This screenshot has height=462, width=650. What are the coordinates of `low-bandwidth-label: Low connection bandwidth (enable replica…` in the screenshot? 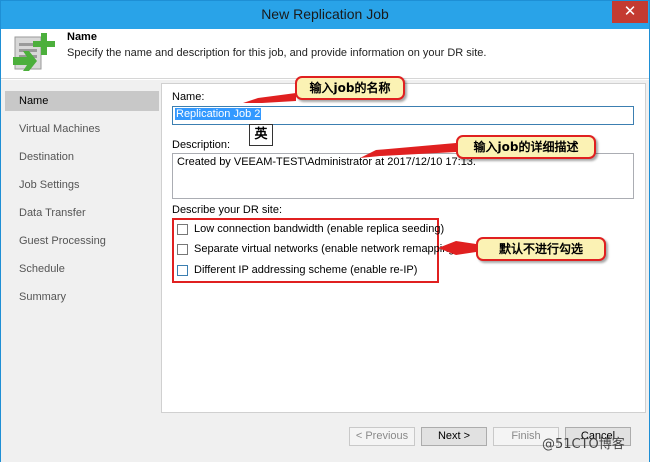 It's located at (319, 229).